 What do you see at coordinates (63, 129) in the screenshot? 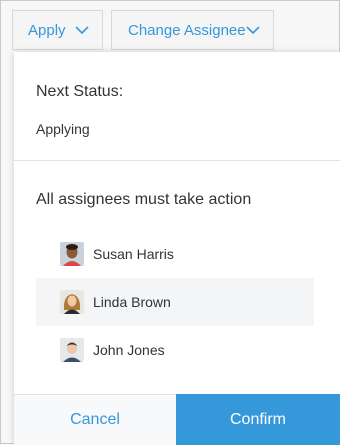
I see `next-status-value: Applying` at bounding box center [63, 129].